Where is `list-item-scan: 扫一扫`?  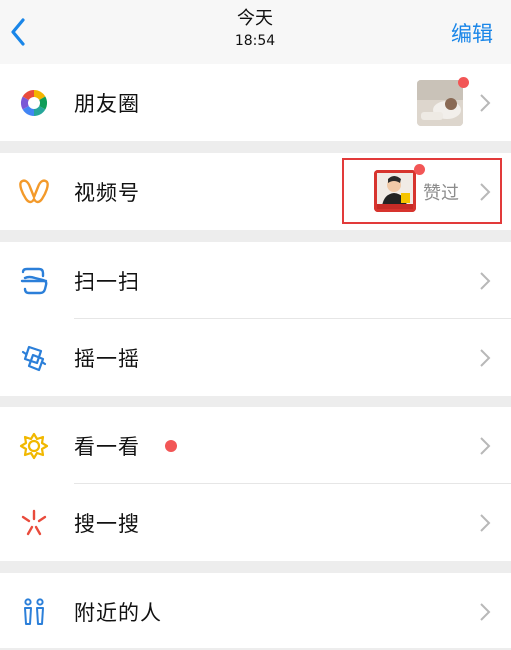 list-item-scan: 扫一扫 is located at coordinates (255, 280).